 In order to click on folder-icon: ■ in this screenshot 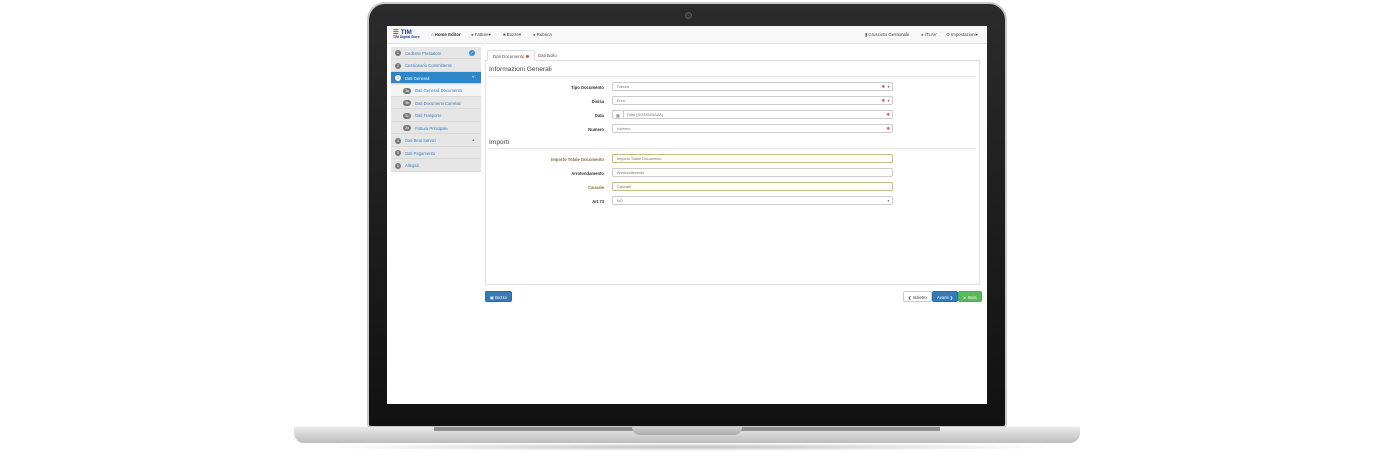, I will do `click(504, 34)`.